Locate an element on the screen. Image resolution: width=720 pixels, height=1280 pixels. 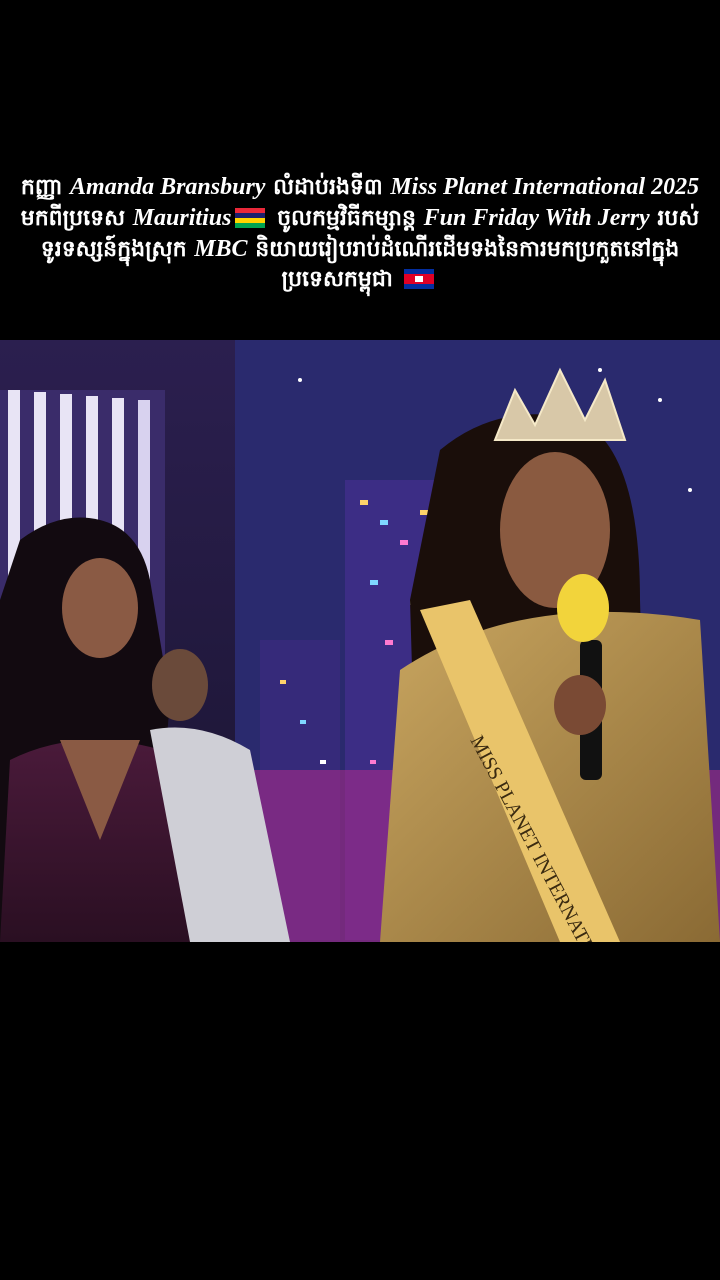
caption-latin-text: Mauritius is located at coordinates (182, 218).